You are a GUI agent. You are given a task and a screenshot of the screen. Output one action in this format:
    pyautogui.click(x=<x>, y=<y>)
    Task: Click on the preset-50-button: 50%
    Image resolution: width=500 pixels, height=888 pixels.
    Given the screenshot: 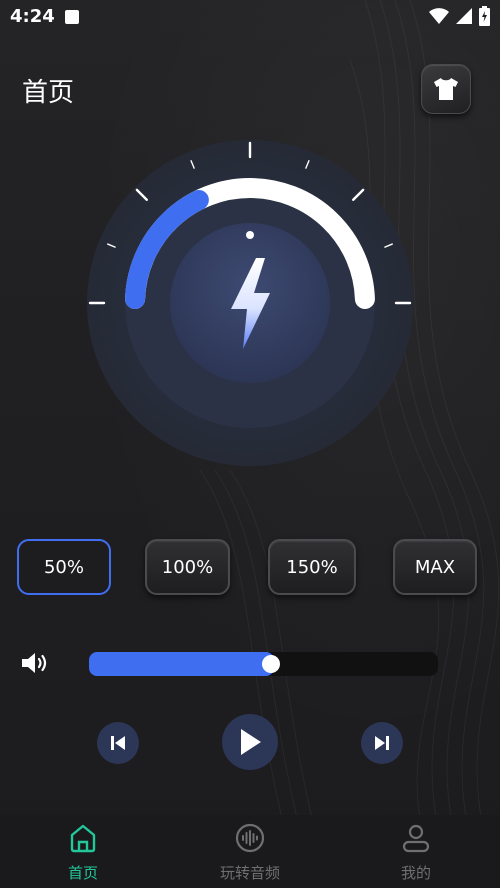 What is the action you would take?
    pyautogui.click(x=64, y=567)
    